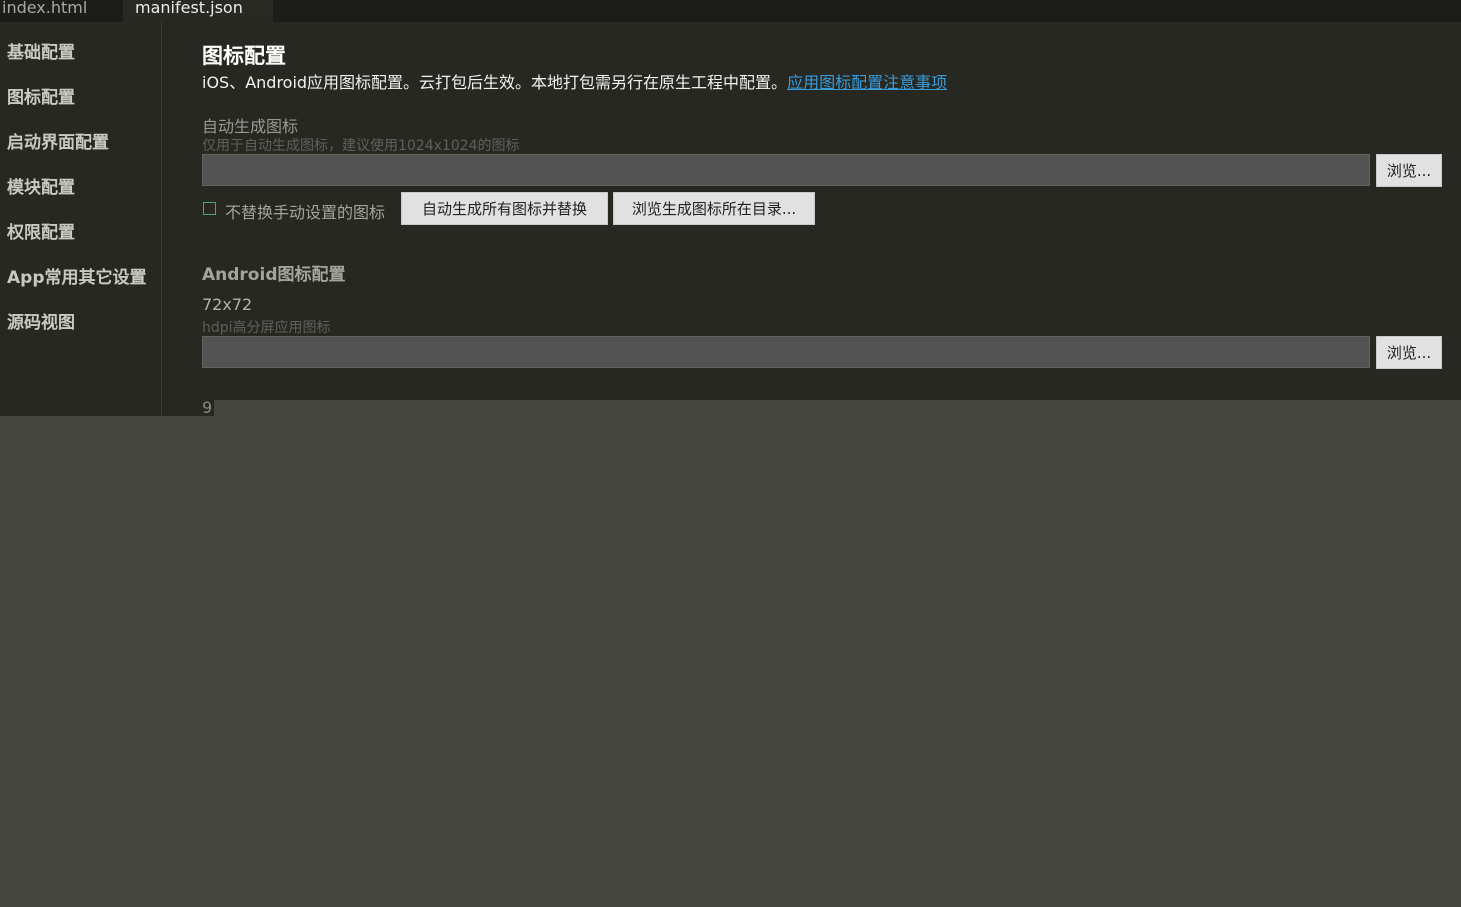  Describe the element at coordinates (266, 328) in the screenshot. I see `android-72-hint: hdpi高分屏应用图标` at that location.